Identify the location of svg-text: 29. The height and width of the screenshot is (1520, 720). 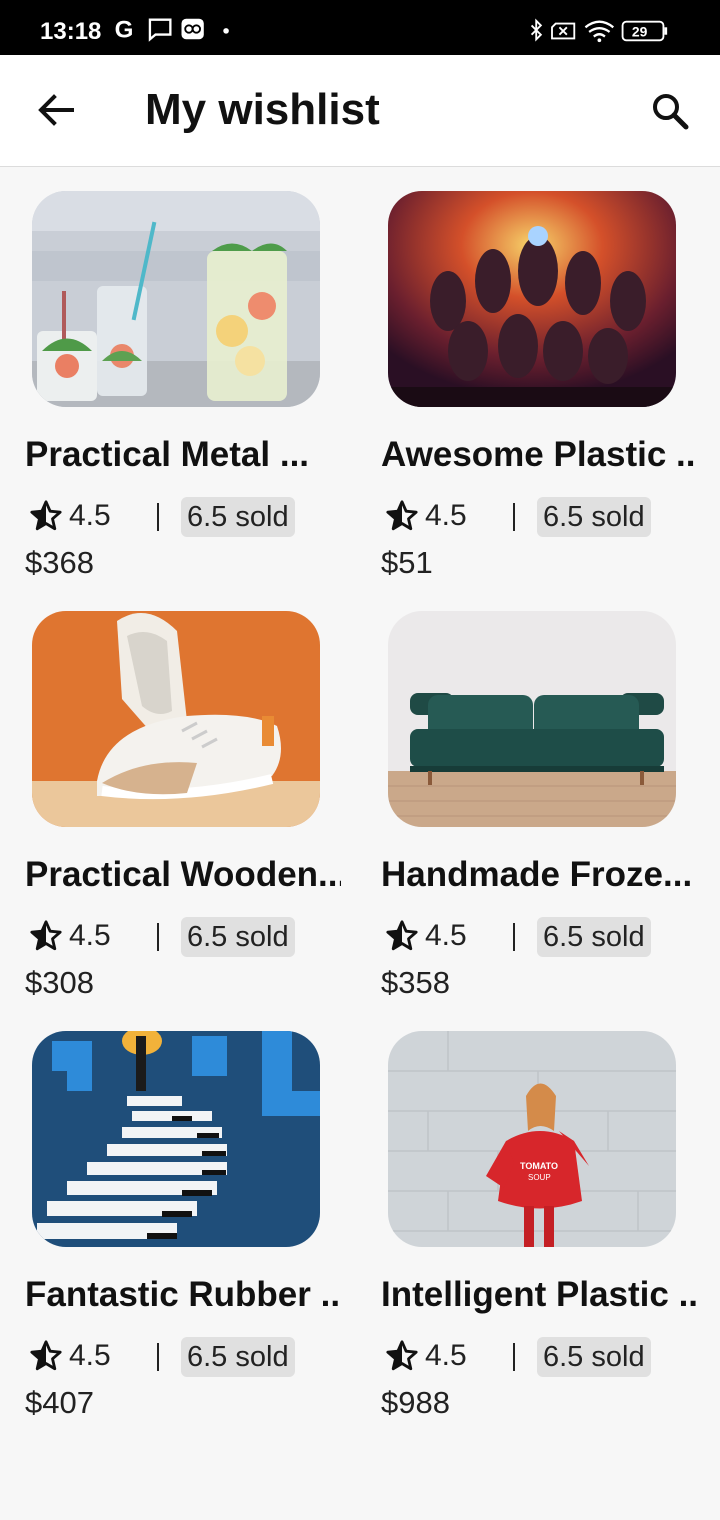
(640, 32).